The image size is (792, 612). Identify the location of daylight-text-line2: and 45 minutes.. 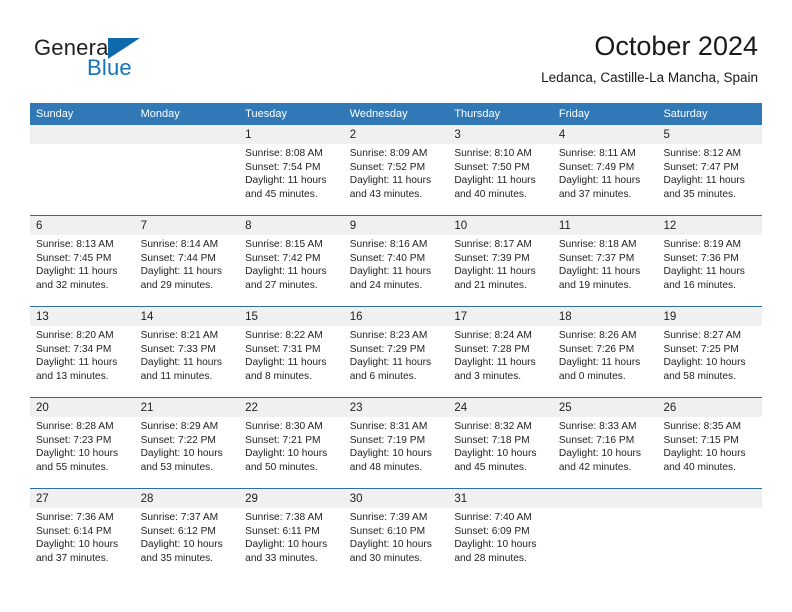
(281, 194).